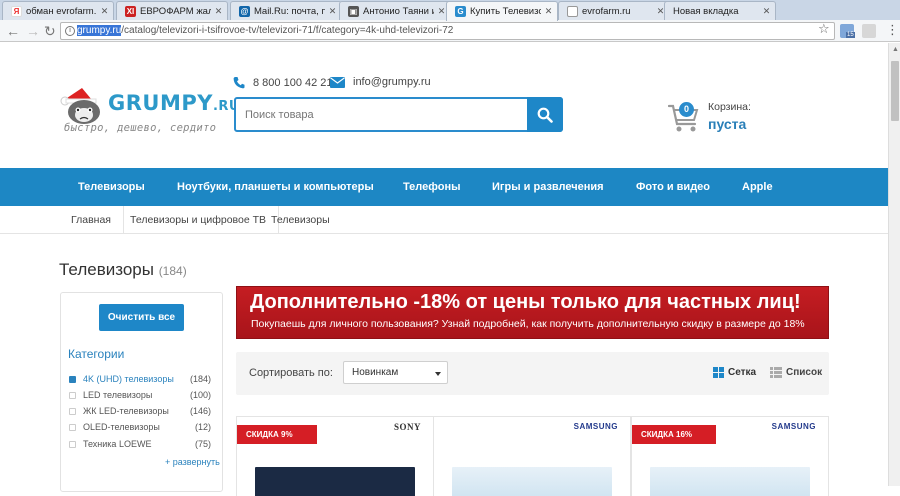 The height and width of the screenshot is (496, 900). Describe the element at coordinates (289, 11) in the screenshot. I see `tab-title: Mail.Ru: почта, пои` at that location.